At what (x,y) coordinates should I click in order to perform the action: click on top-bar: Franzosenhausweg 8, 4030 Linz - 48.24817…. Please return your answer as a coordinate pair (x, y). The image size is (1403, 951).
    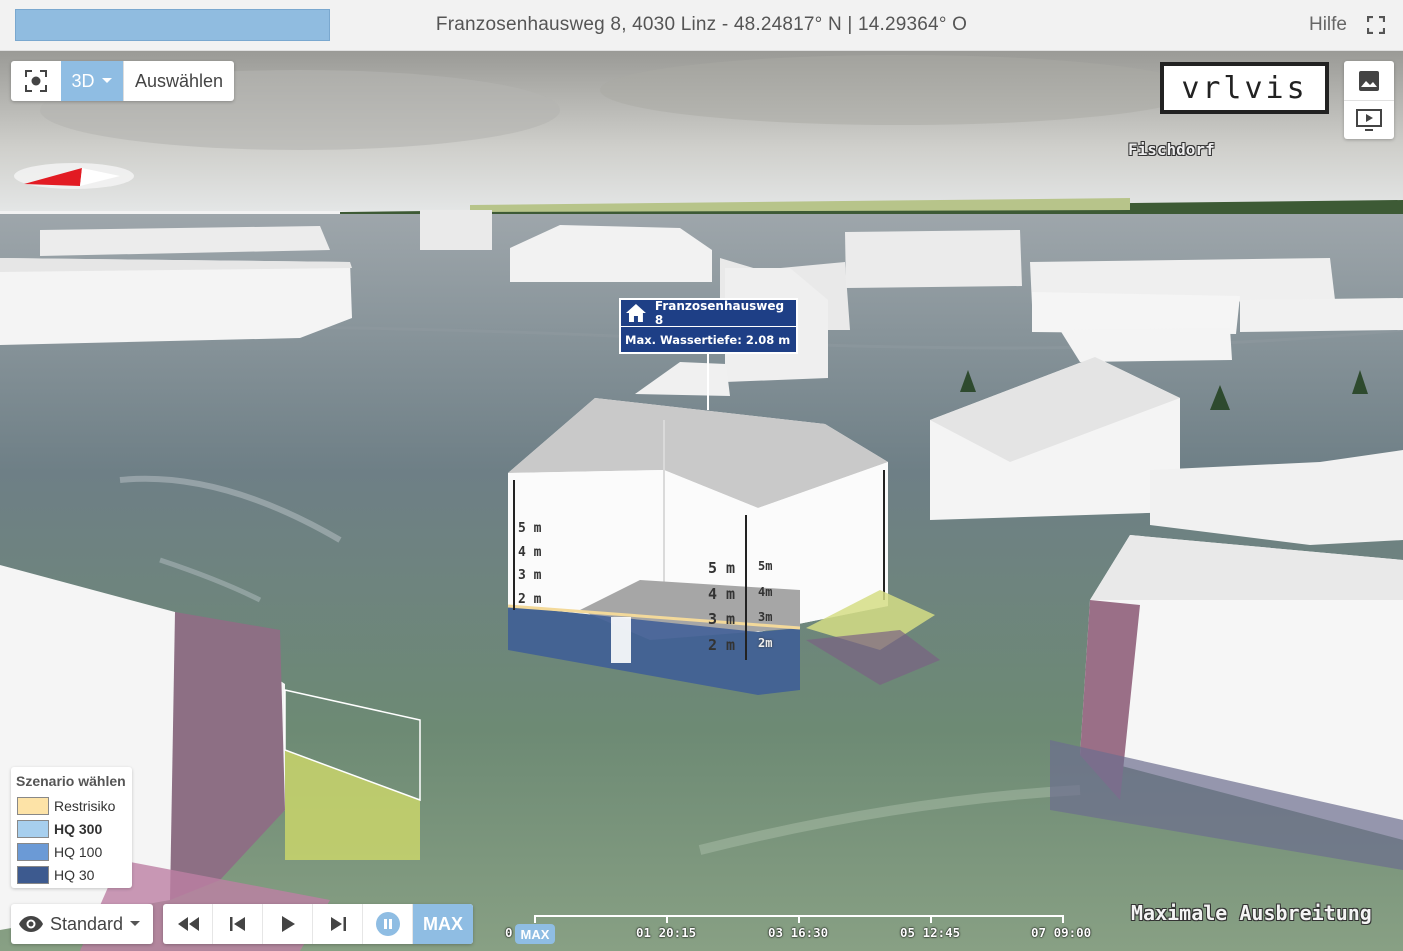
    Looking at the image, I should click on (701, 25).